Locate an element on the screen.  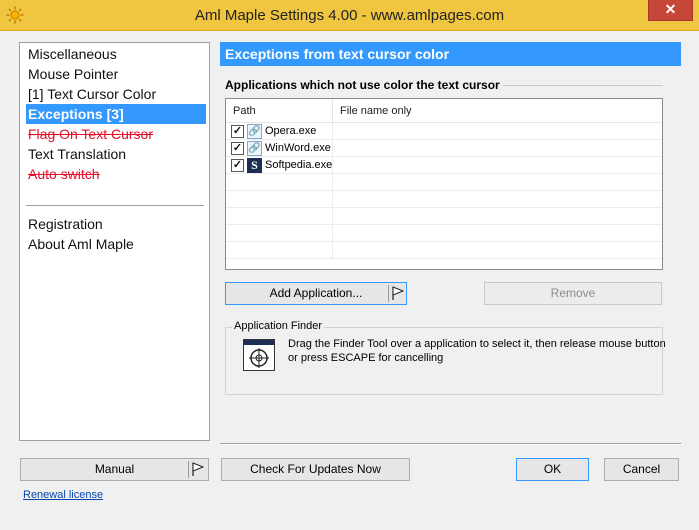
path-cell: ✓ 🔗 WinWord.exe is located at coordinates (279, 148).